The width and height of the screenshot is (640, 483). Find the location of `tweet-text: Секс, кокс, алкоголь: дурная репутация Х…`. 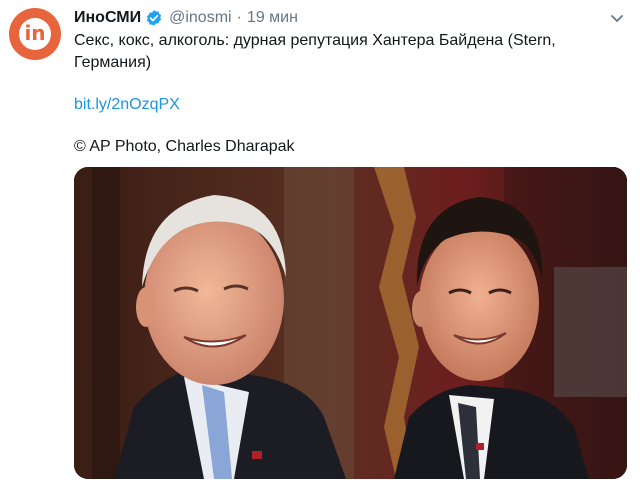

tweet-text: Секс, кокс, алкоголь: дурная репутация Х… is located at coordinates (315, 51).